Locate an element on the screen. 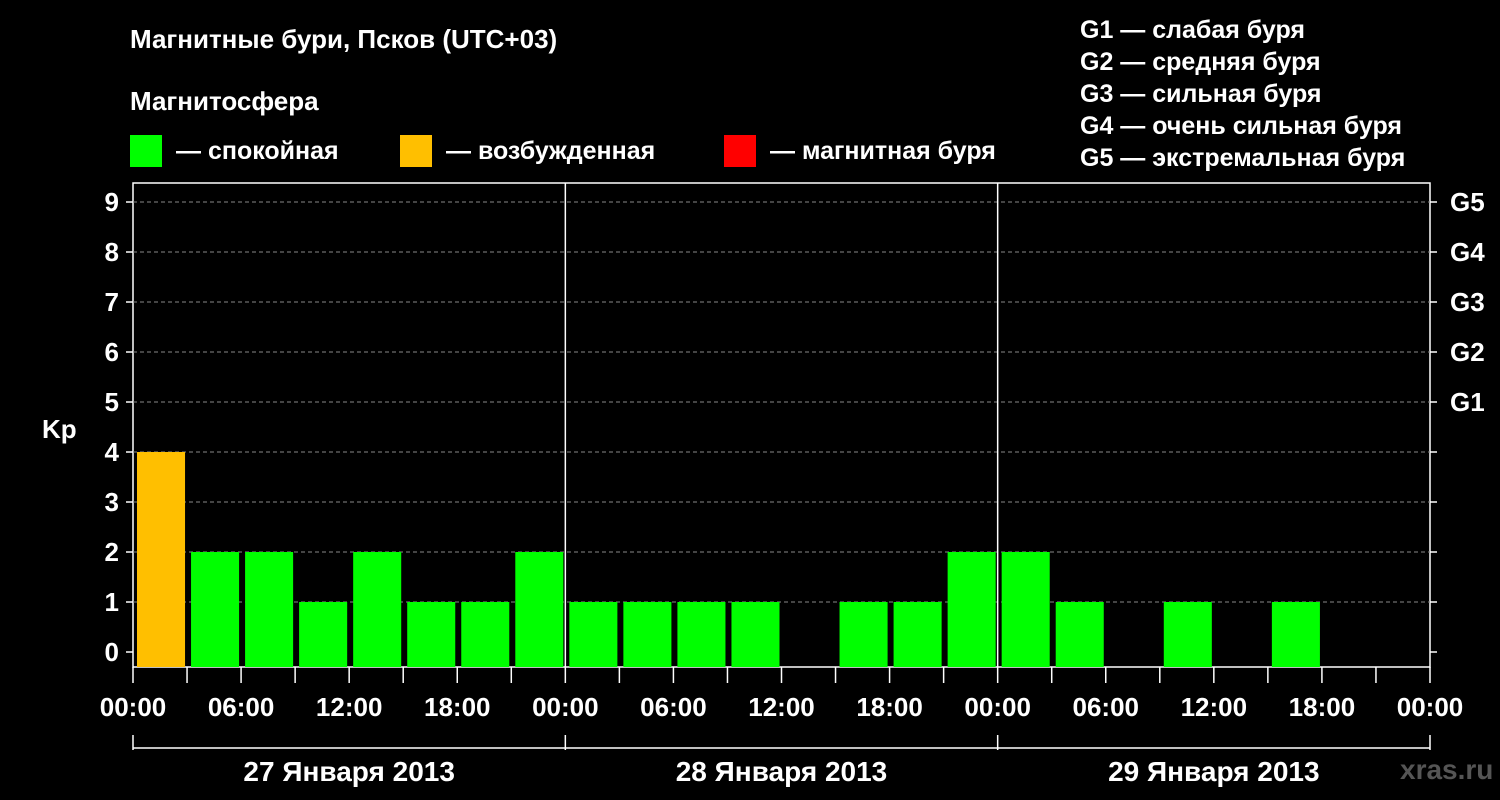 The height and width of the screenshot is (800, 1500). y-tick-label: 6 is located at coordinates (112, 352).